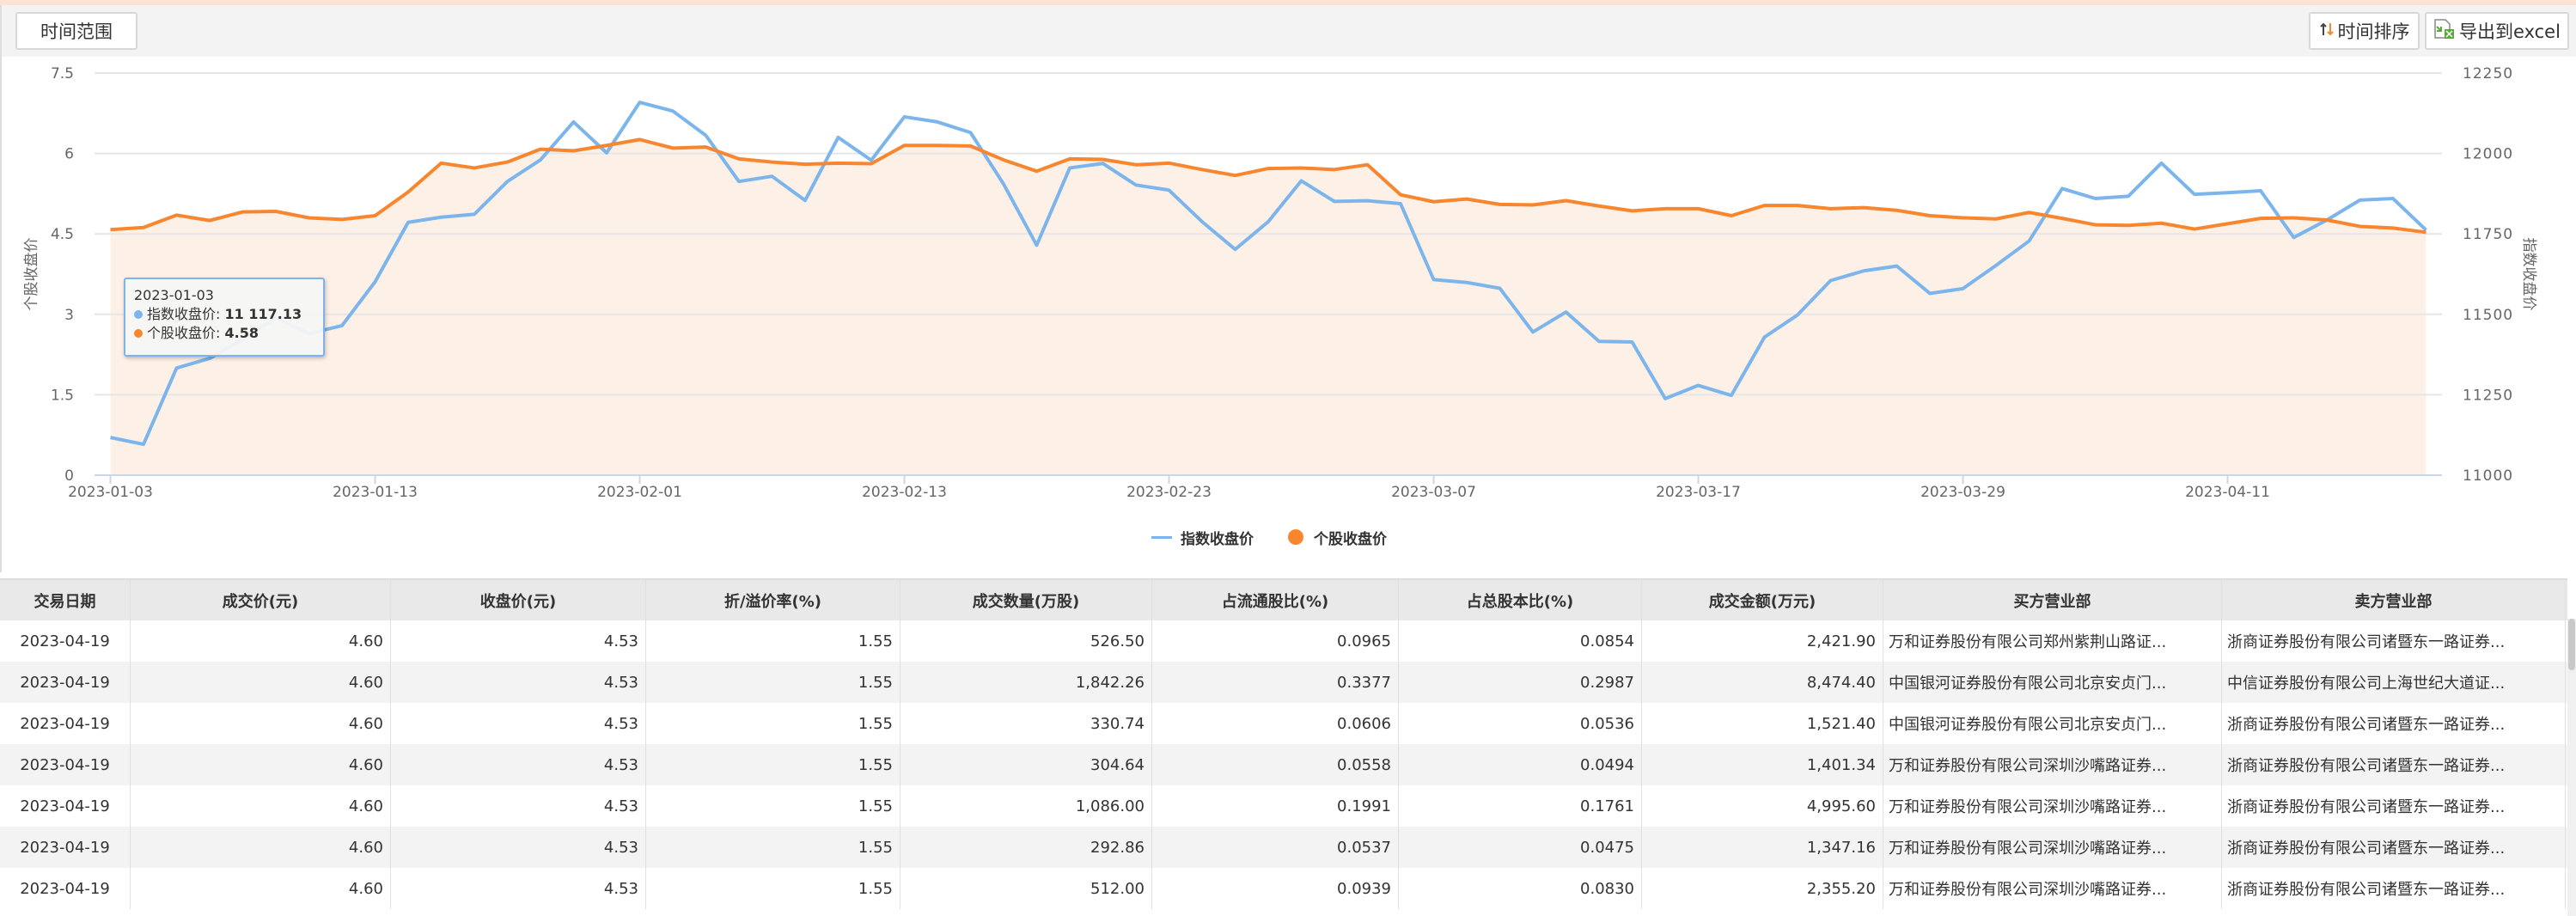 Image resolution: width=2576 pixels, height=916 pixels. I want to click on right-axis-tick-label: 12000, so click(2488, 155).